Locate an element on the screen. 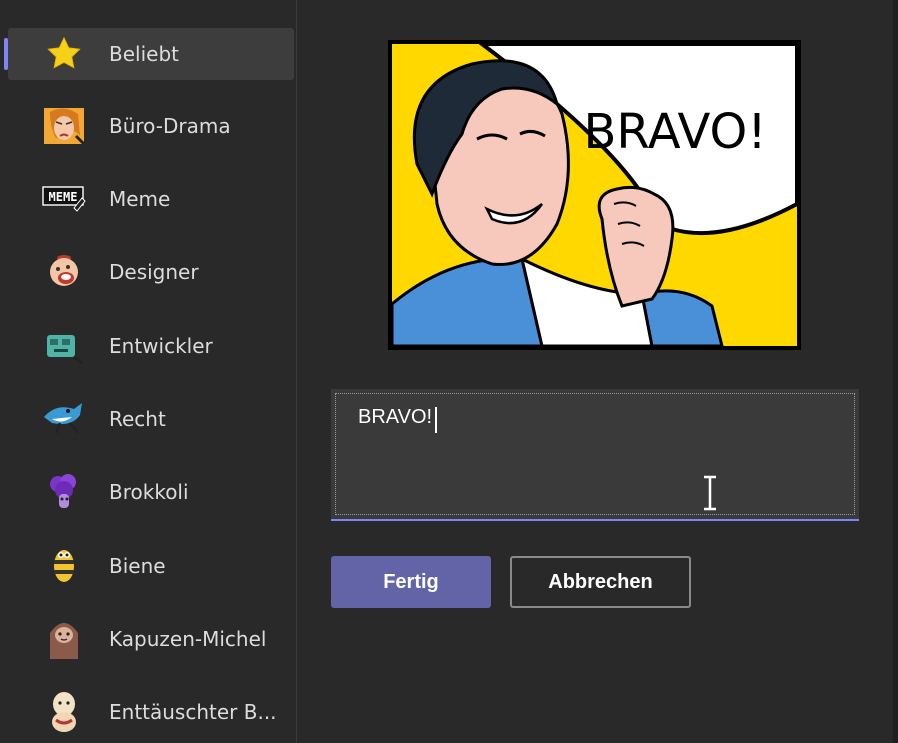 This screenshot has height=743, width=898. hooded-sloth-sticker-icon is located at coordinates (64, 639).